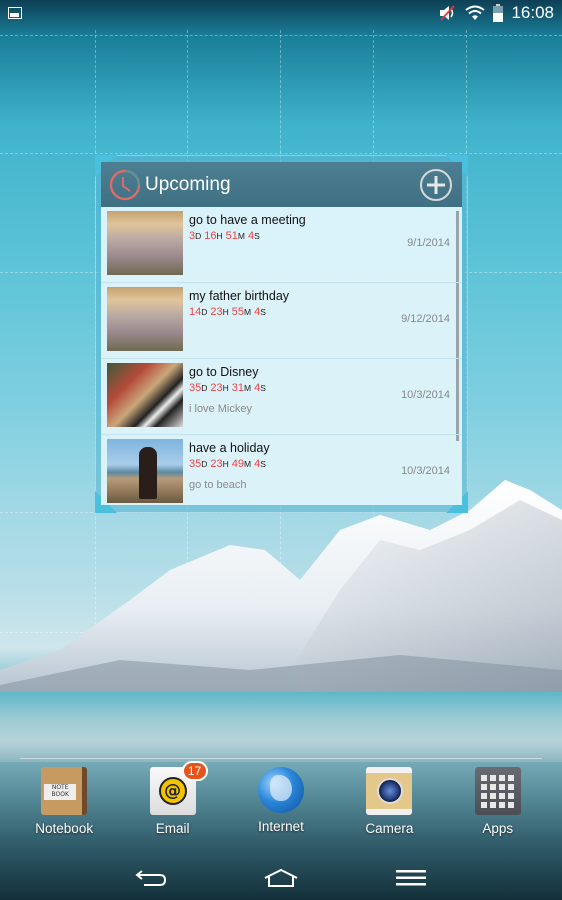  Describe the element at coordinates (281, 13) in the screenshot. I see `status-bar: 16:08` at that location.